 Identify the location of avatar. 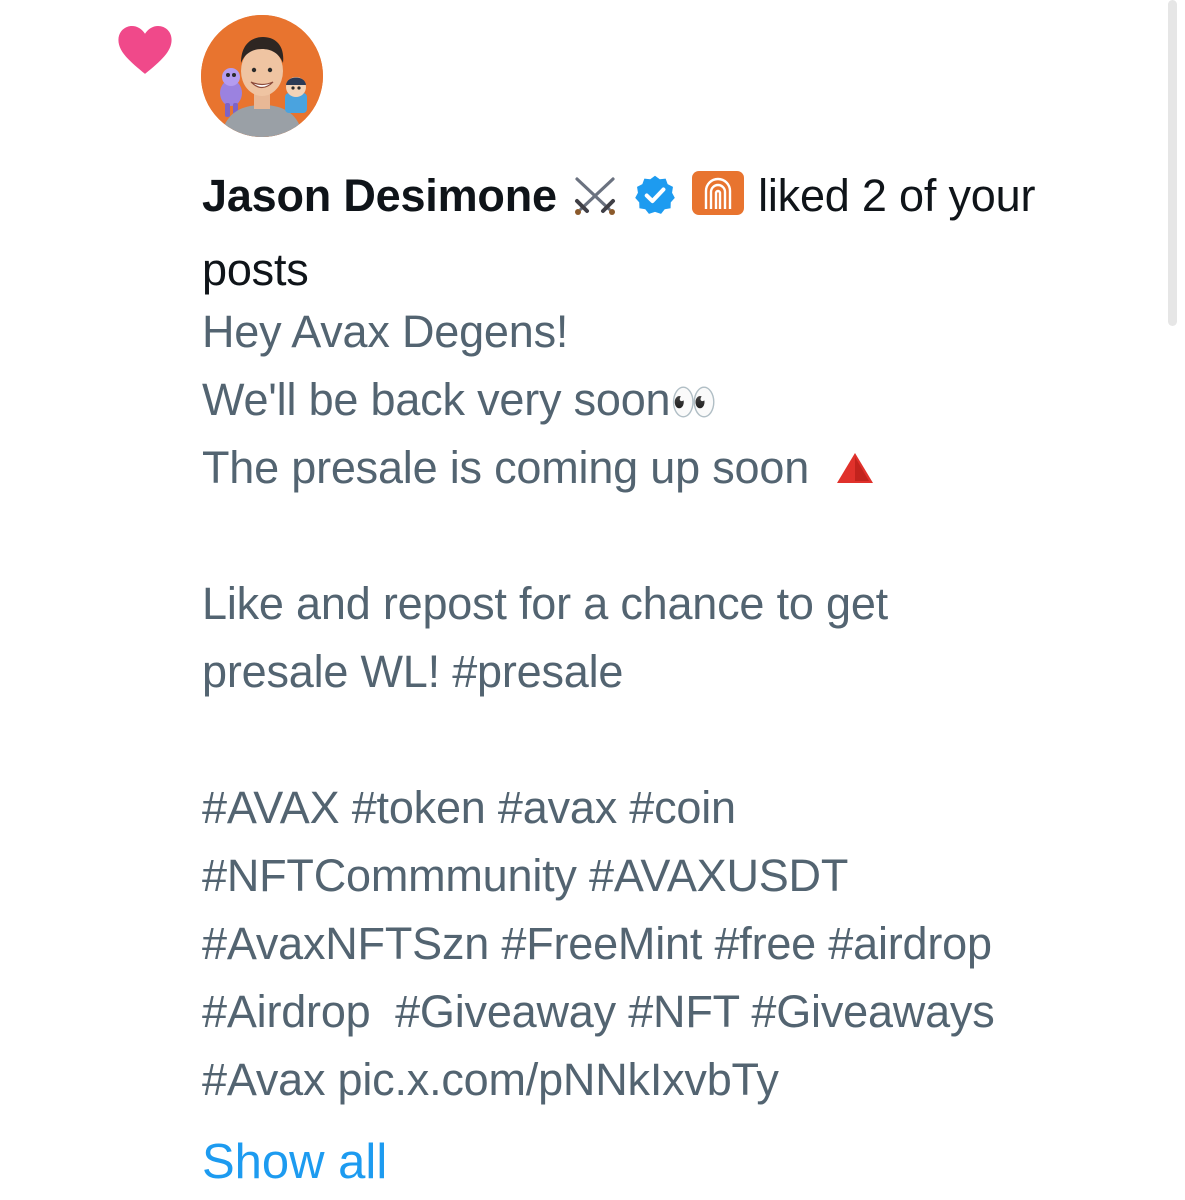
(262, 76).